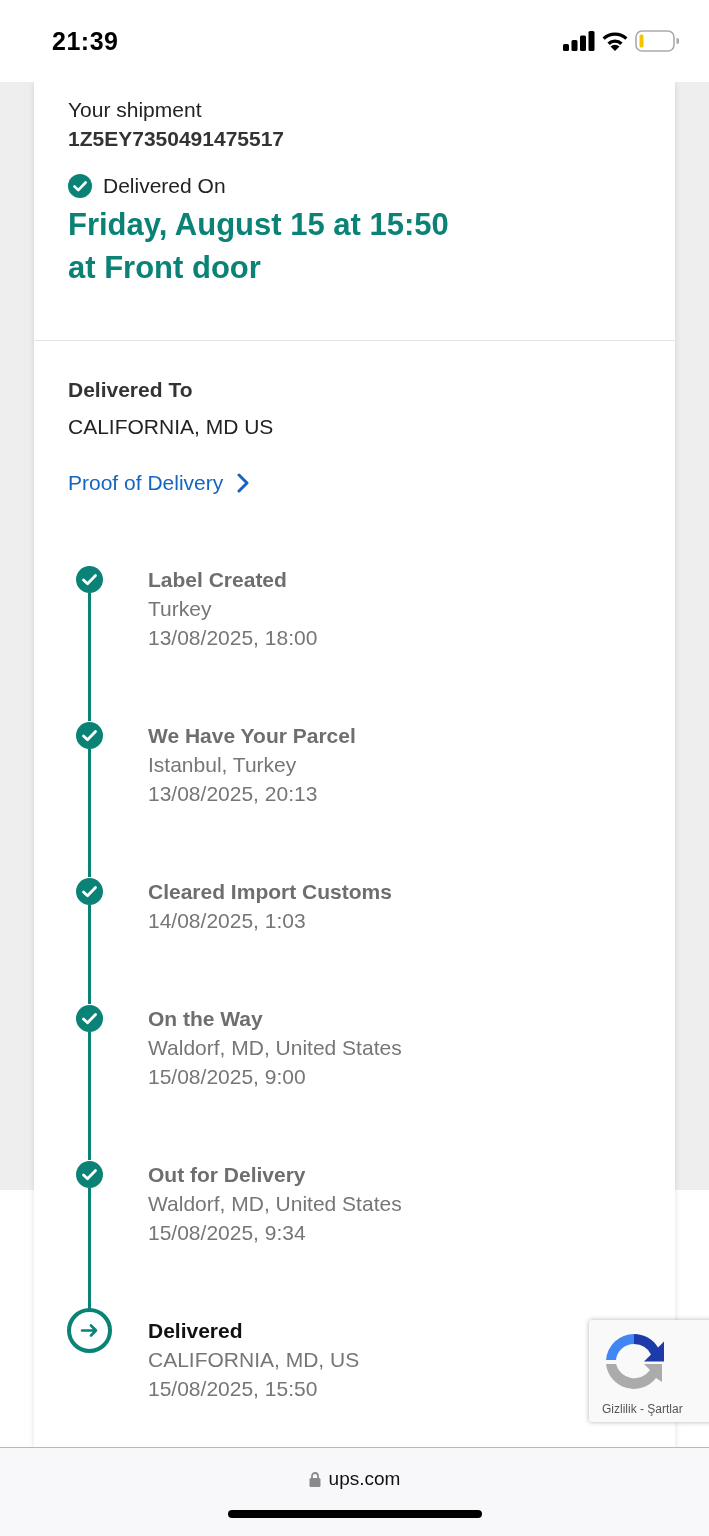 The image size is (709, 1536). What do you see at coordinates (159, 482) in the screenshot?
I see `proof-of-delivery-link: Proof of Delivery` at bounding box center [159, 482].